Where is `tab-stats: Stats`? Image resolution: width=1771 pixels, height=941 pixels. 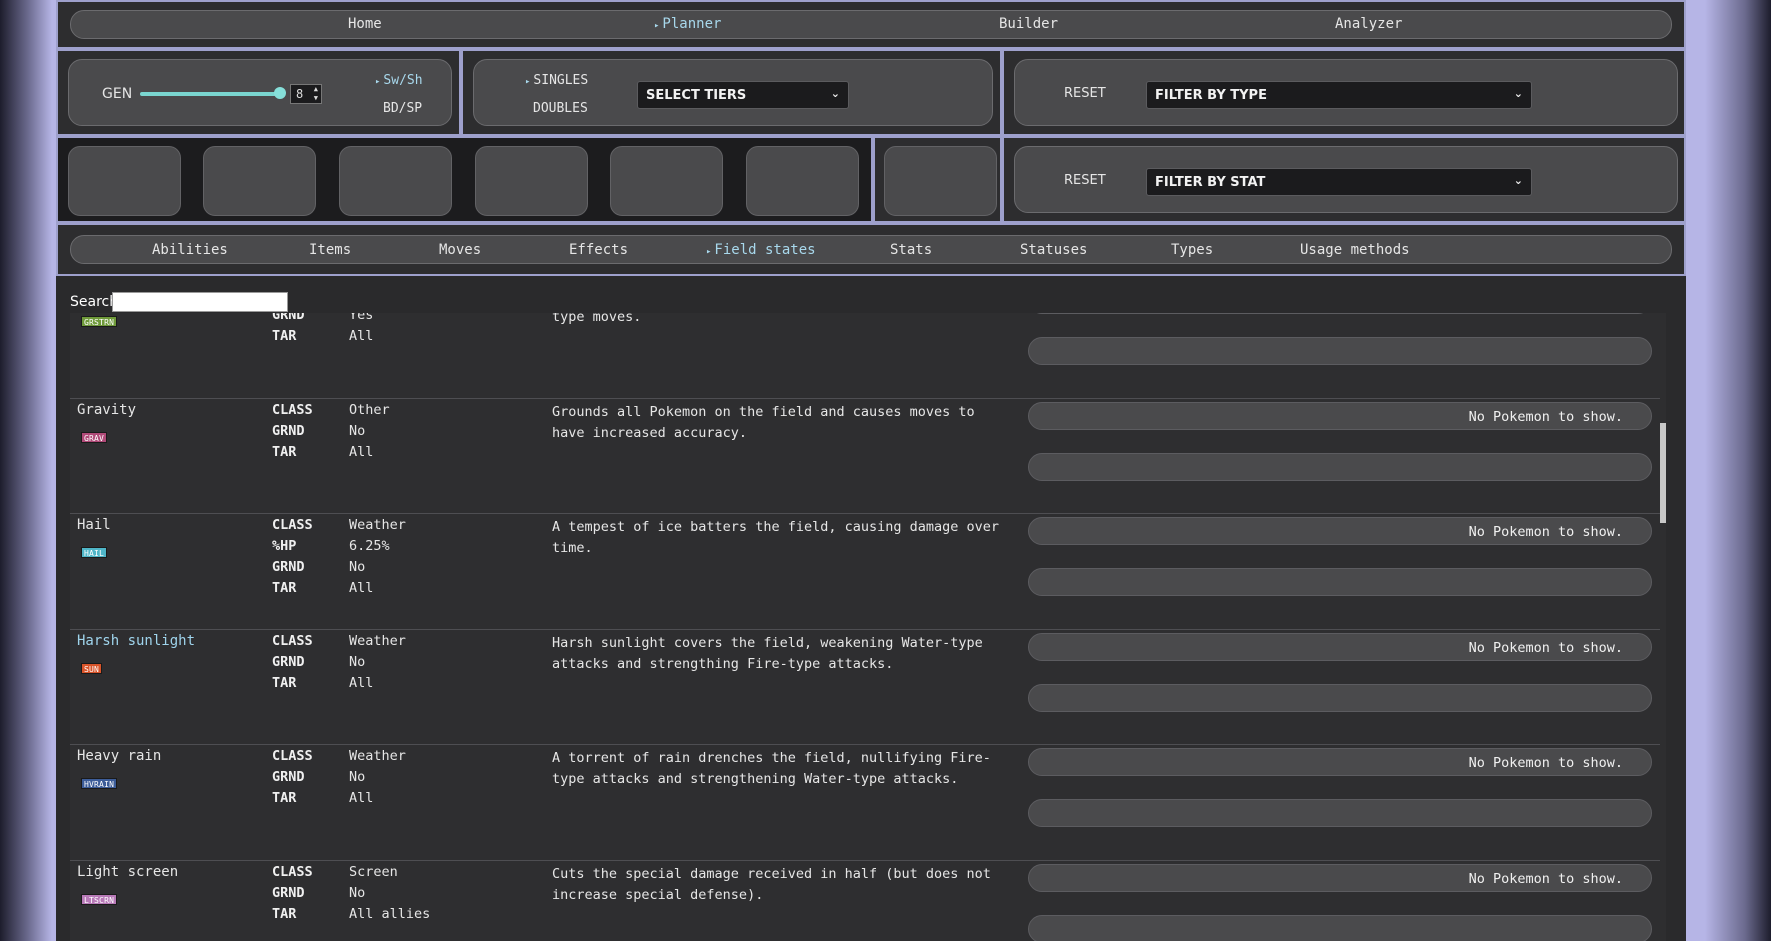
tab-stats: Stats is located at coordinates (911, 250).